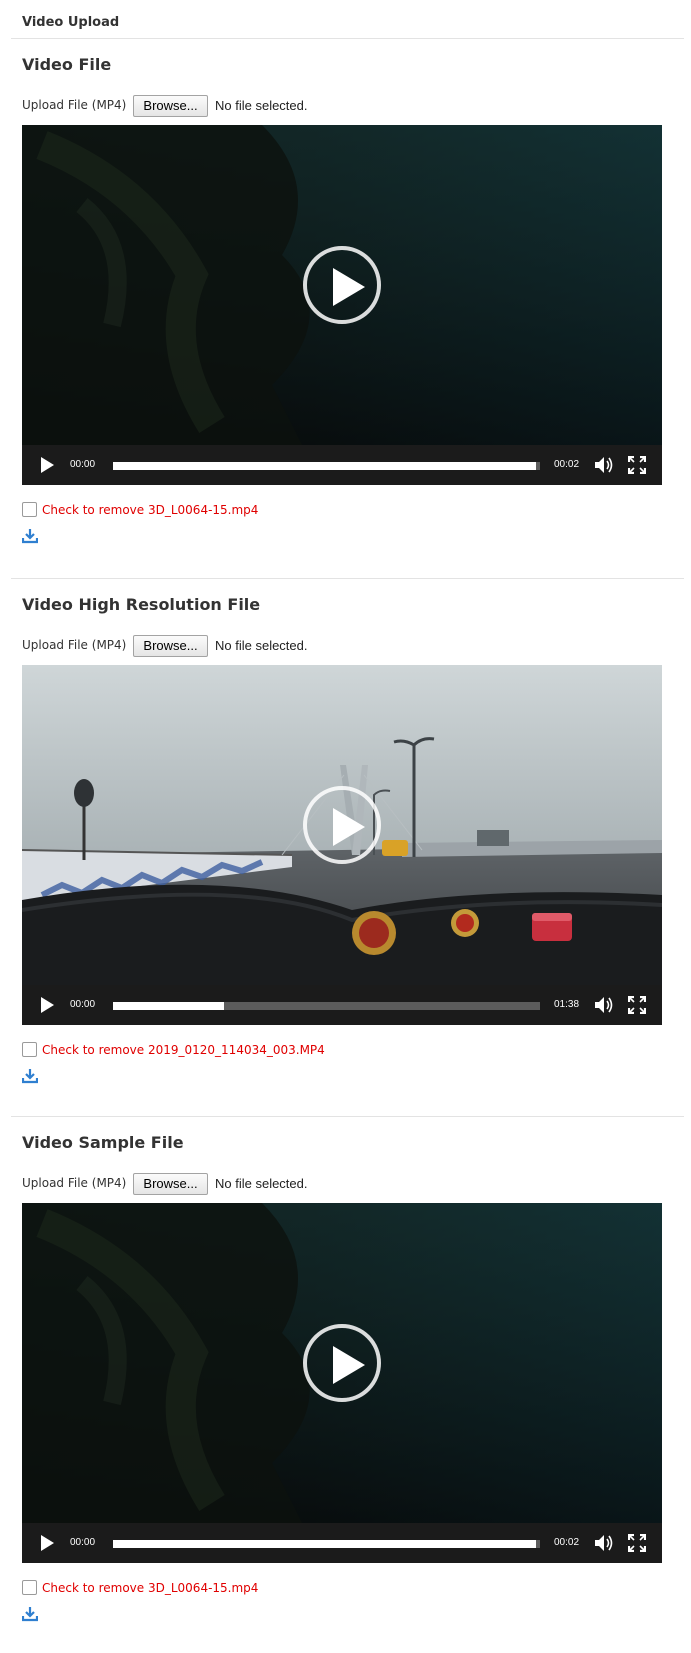 This screenshot has width=691, height=1653. What do you see at coordinates (347, 38) in the screenshot?
I see `header-divider` at bounding box center [347, 38].